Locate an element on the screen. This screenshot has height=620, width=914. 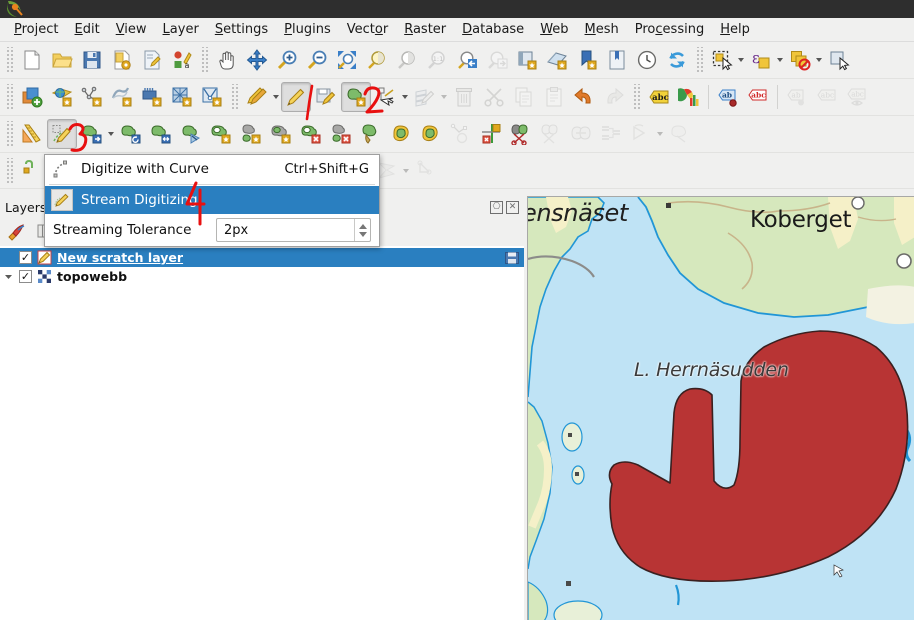
open-layer-styling-button is located at coordinates (17, 232).